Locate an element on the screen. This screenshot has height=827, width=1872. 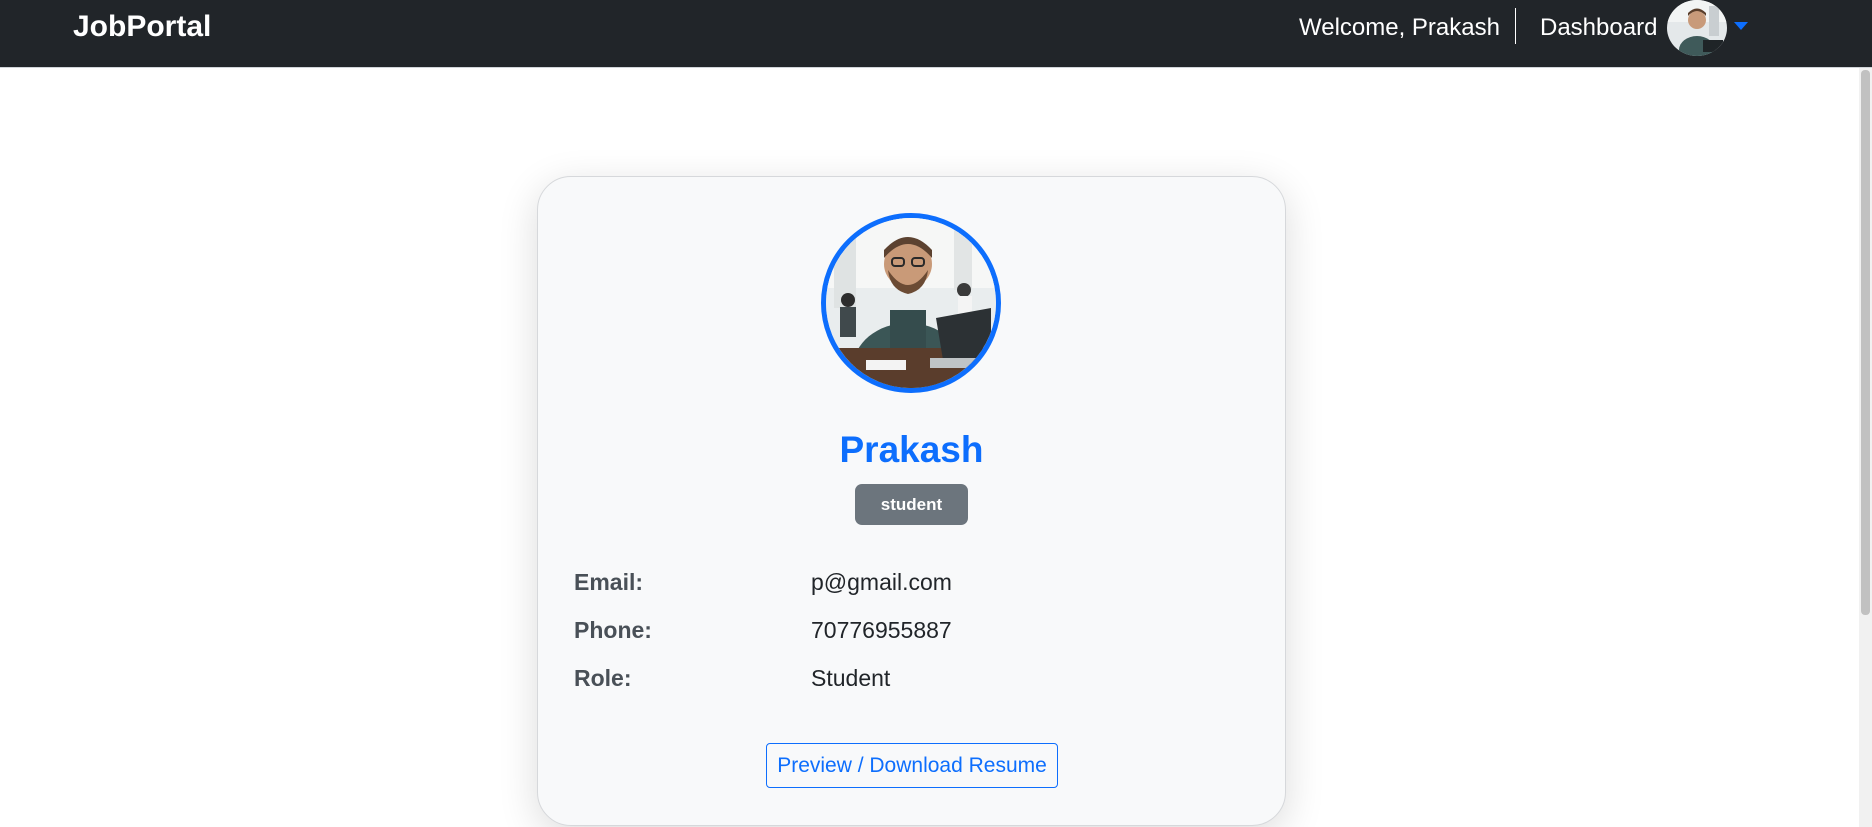
profile-photo-icon is located at coordinates (911, 303).